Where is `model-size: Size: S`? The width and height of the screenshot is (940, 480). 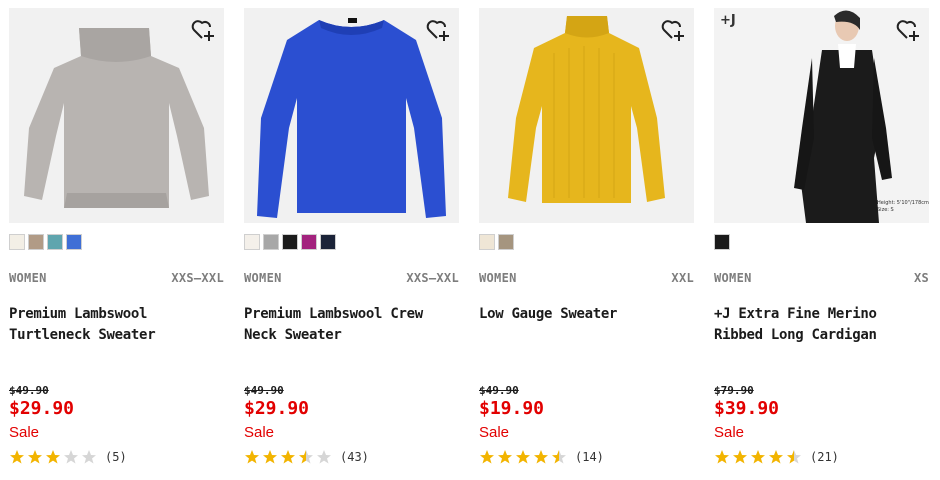 model-size: Size: S is located at coordinates (885, 210).